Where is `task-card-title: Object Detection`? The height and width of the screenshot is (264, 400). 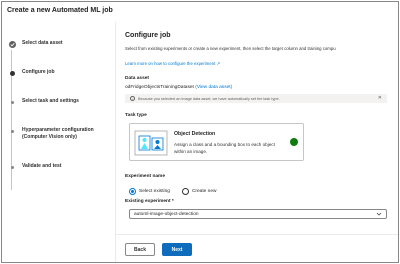 task-card-title: Object Detection is located at coordinates (195, 134).